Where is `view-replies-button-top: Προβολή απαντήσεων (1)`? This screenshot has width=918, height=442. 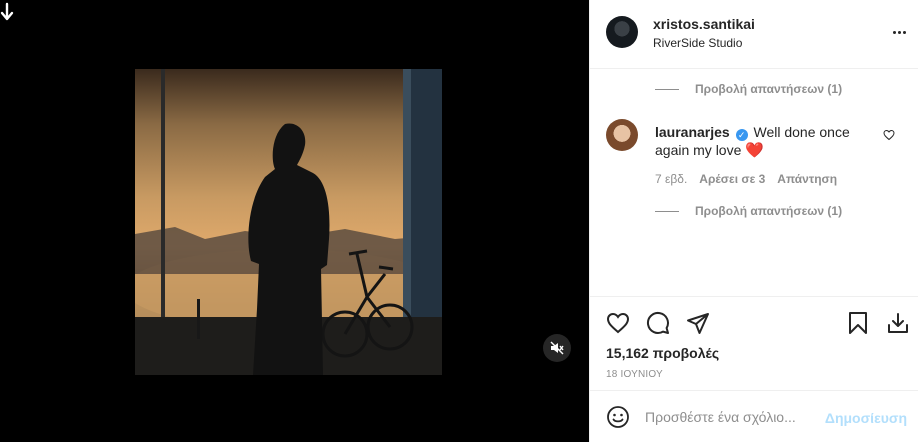
view-replies-button-top: Προβολή απαντήσεων (1) is located at coordinates (748, 89).